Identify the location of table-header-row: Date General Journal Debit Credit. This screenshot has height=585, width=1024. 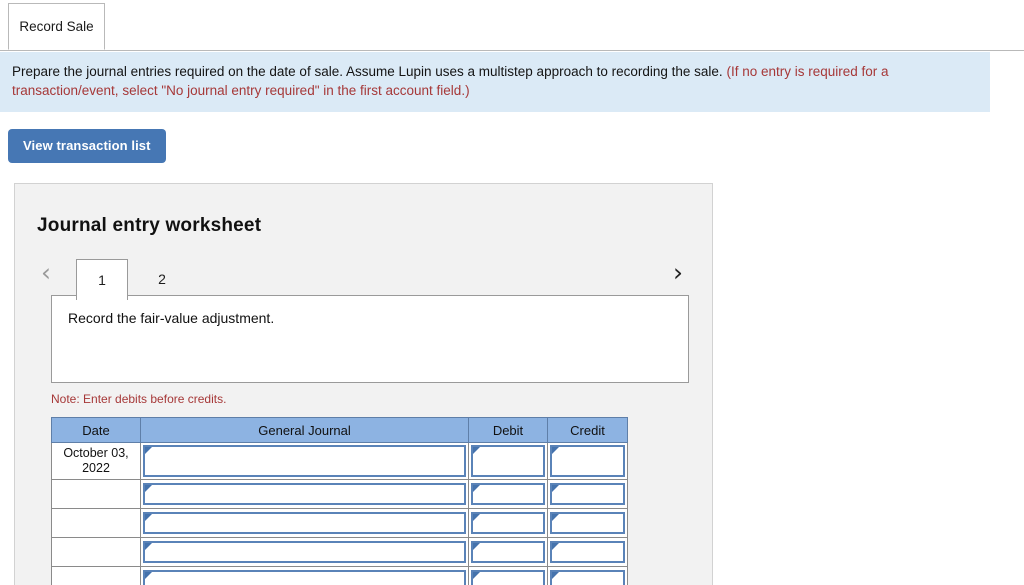
(339, 430).